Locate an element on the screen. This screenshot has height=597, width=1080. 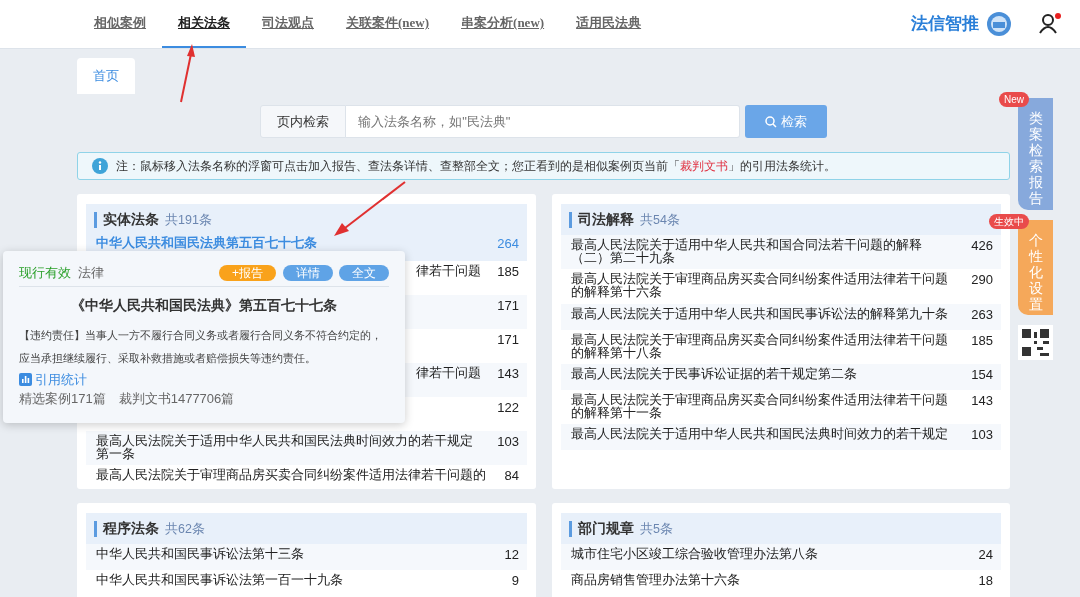
status-text: 现行有效 is located at coordinates (45, 273).